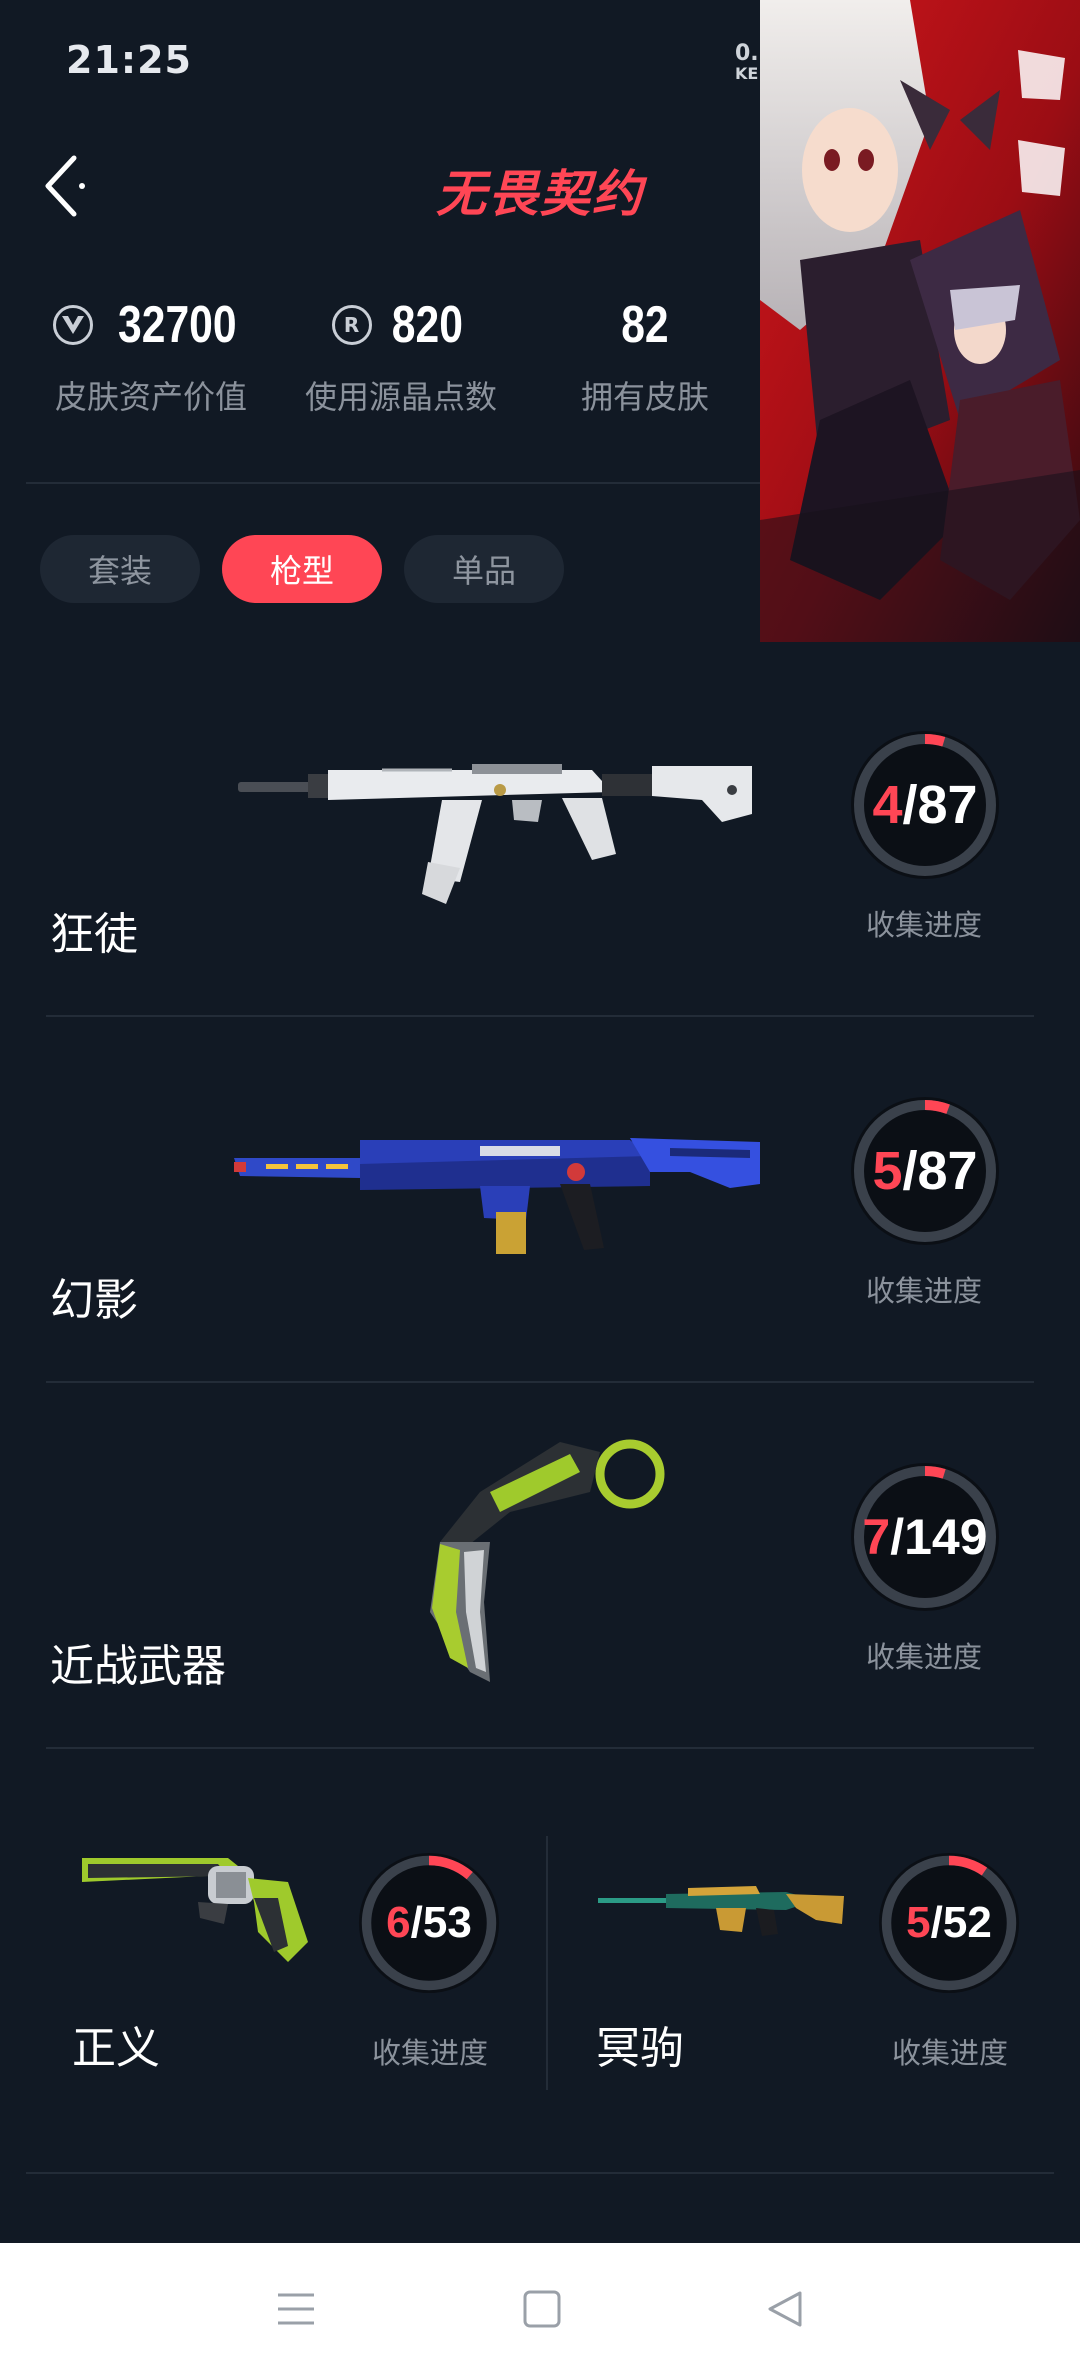  What do you see at coordinates (497, 1196) in the screenshot?
I see `phantom-skin-image` at bounding box center [497, 1196].